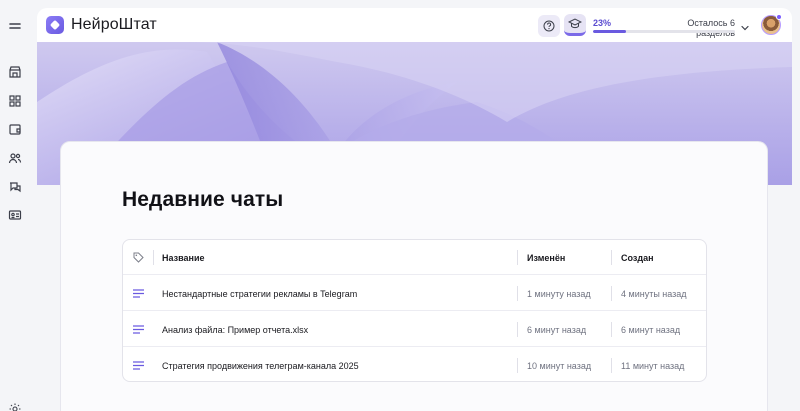 The width and height of the screenshot is (800, 411). Describe the element at coordinates (55, 25) in the screenshot. I see `logo-icon` at that location.